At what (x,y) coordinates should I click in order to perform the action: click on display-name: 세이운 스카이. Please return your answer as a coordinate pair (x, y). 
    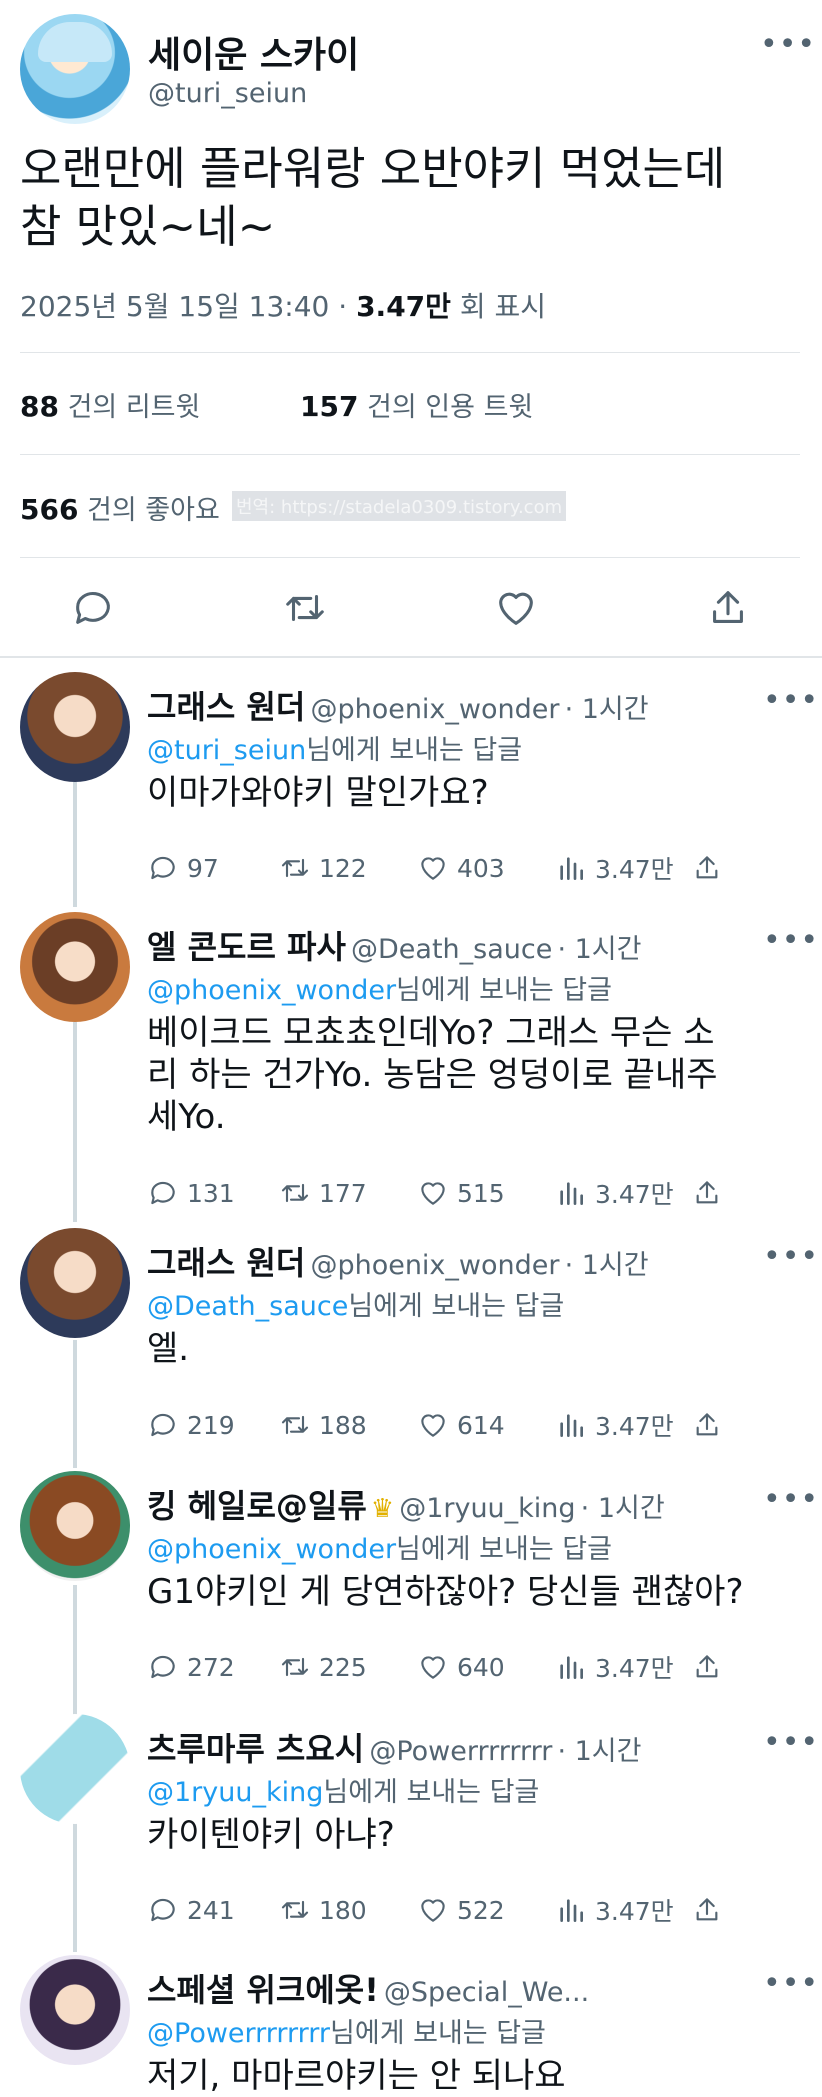
    Looking at the image, I should click on (253, 52).